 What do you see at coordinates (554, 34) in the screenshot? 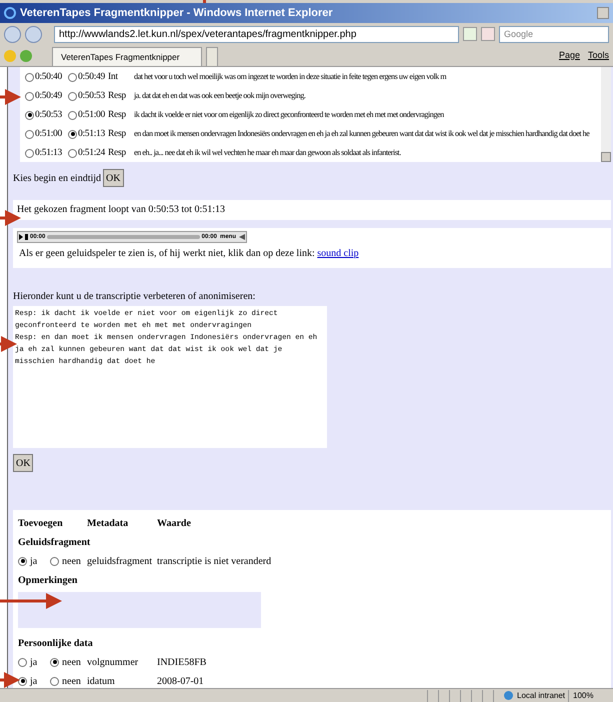
I see `search-field: Google` at bounding box center [554, 34].